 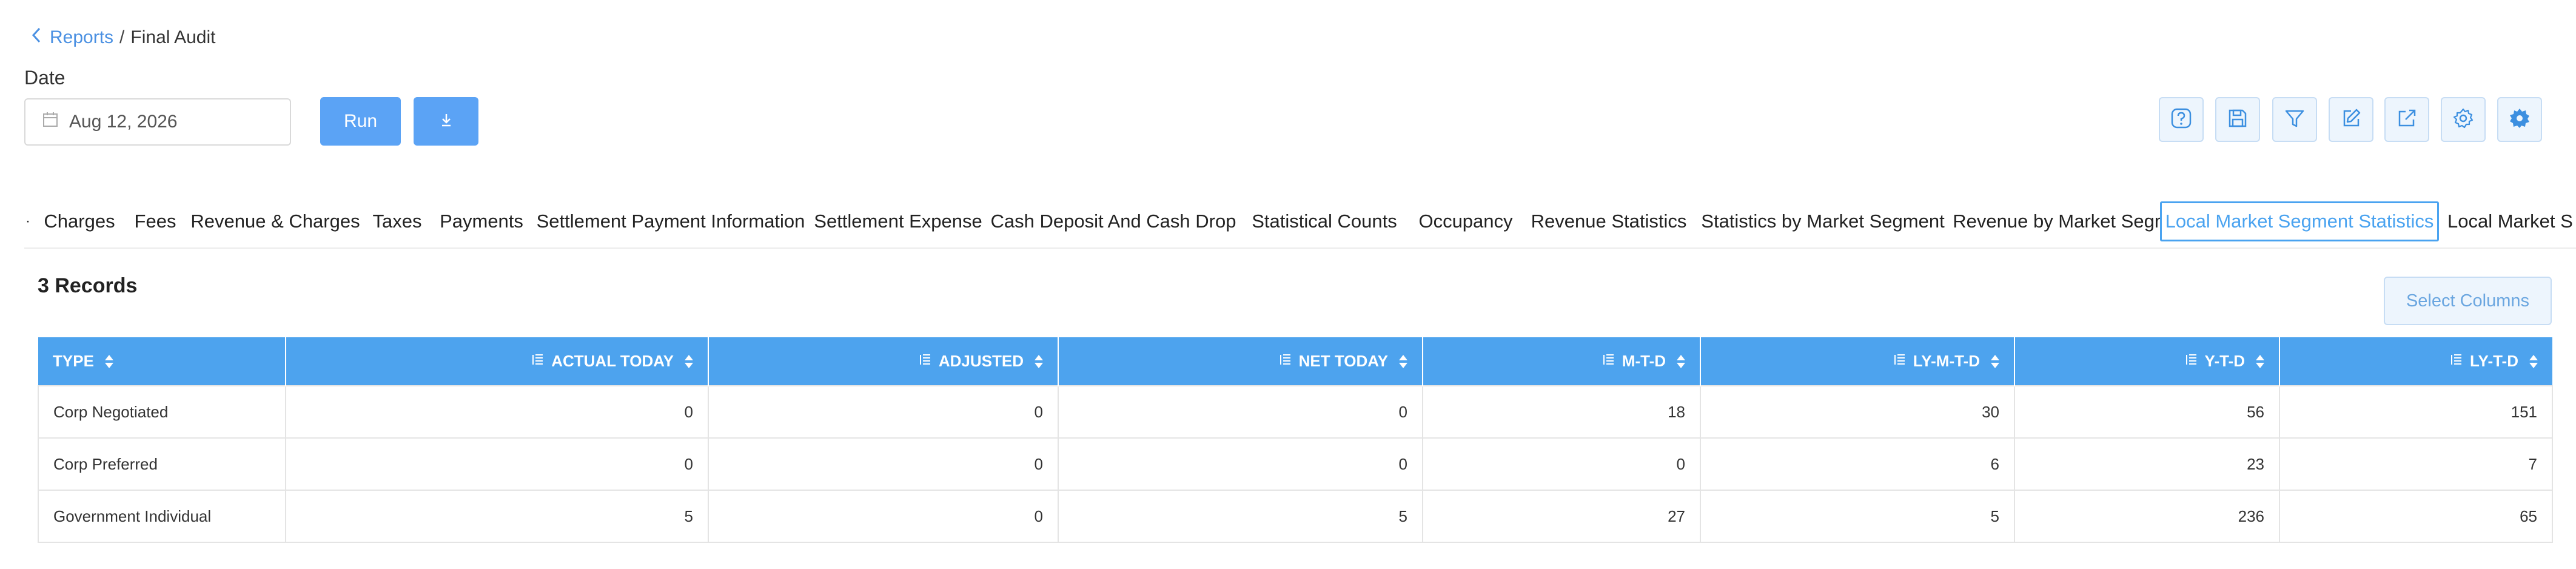 What do you see at coordinates (275, 221) in the screenshot?
I see `tab-revenue-charges: Revenue & Charges` at bounding box center [275, 221].